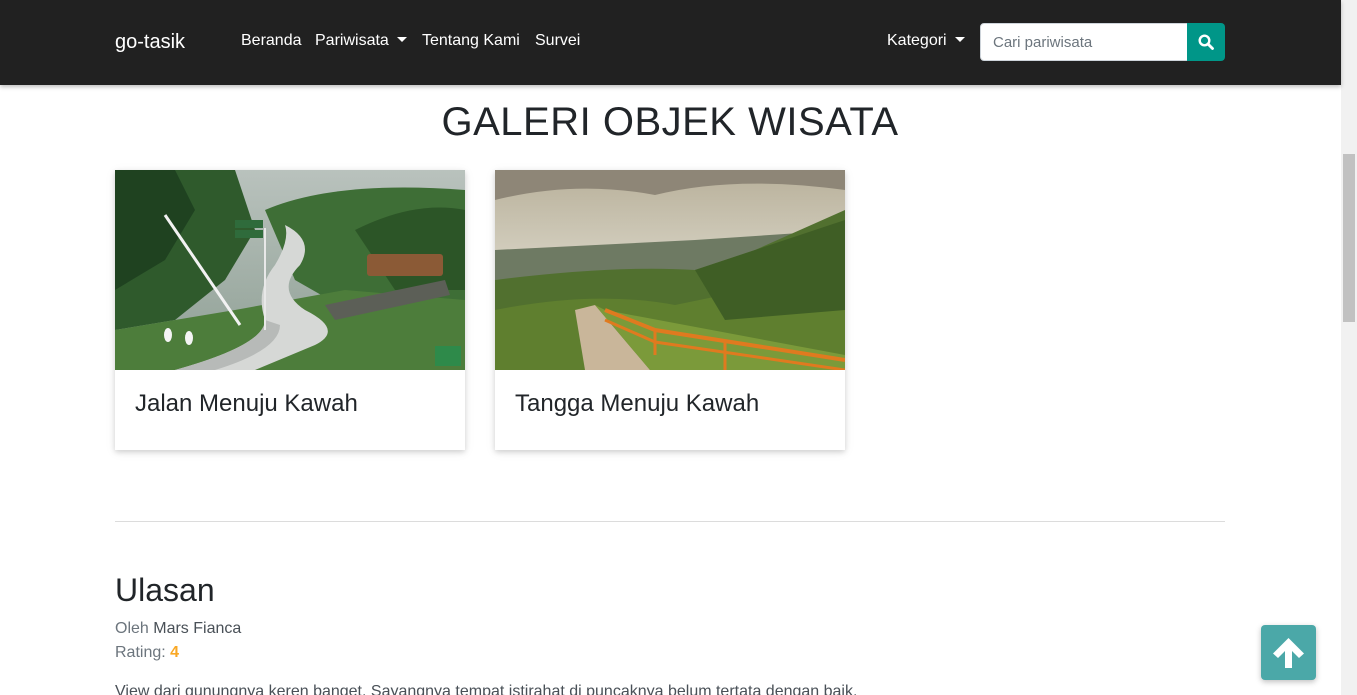 The width and height of the screenshot is (1357, 695). I want to click on reviews-heading: Ulasan, so click(165, 590).